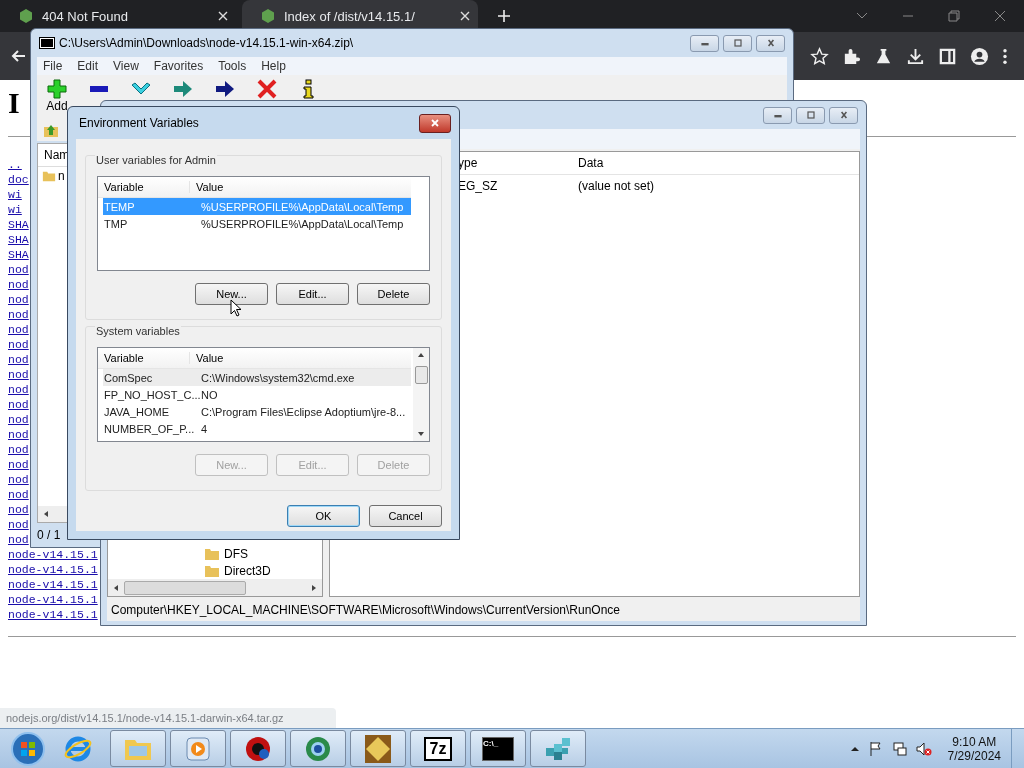 This screenshot has width=1024, height=768. I want to click on menu-item: Edit, so click(88, 66).